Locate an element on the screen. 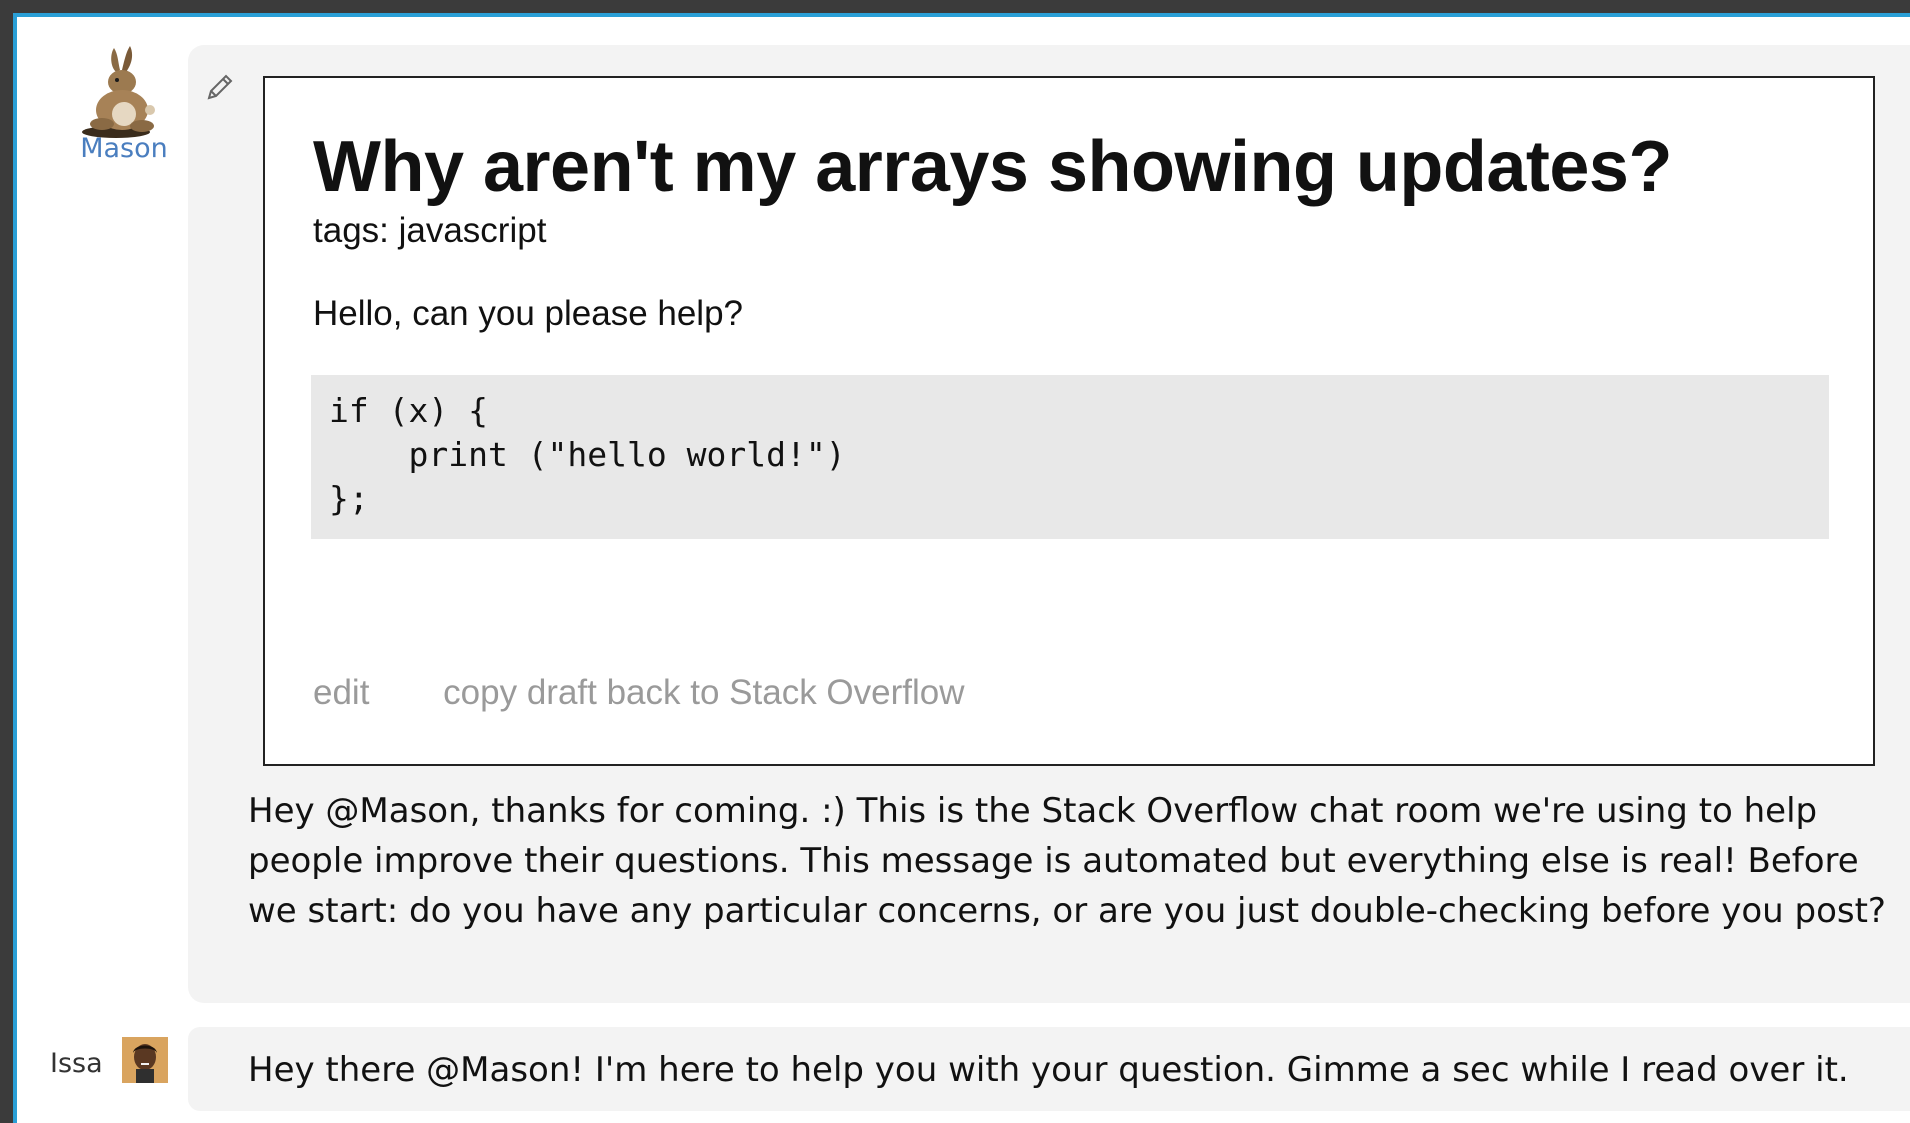  username-issa: Issa is located at coordinates (76, 1063).